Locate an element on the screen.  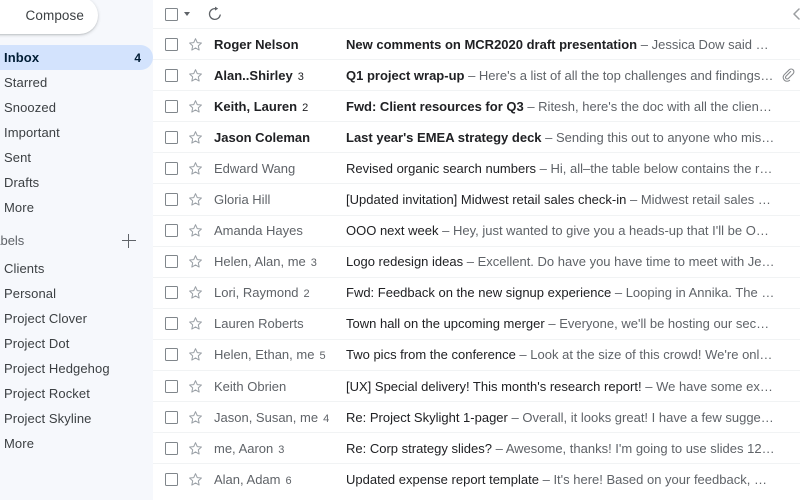
sidebar-item-inbox: Inbox 4 is located at coordinates (76, 57).